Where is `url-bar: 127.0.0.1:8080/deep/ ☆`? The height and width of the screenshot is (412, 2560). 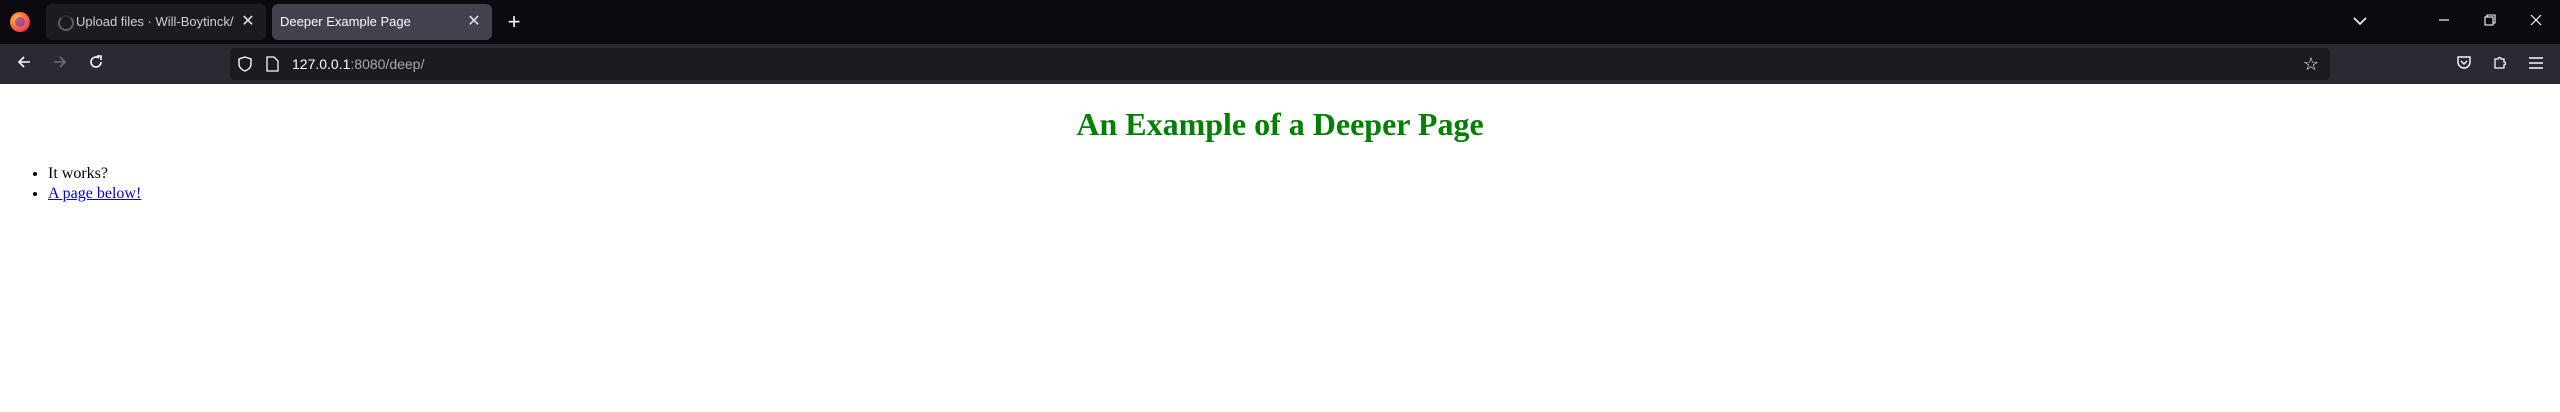 url-bar: 127.0.0.1:8080/deep/ ☆ is located at coordinates (1280, 64).